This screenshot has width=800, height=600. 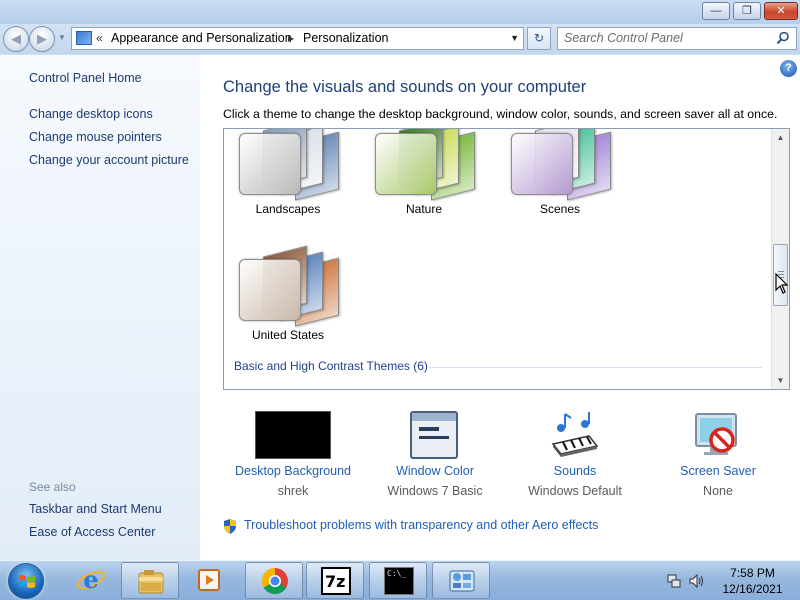 I want to click on taskbar-command-prompt: C:\_, so click(x=398, y=580).